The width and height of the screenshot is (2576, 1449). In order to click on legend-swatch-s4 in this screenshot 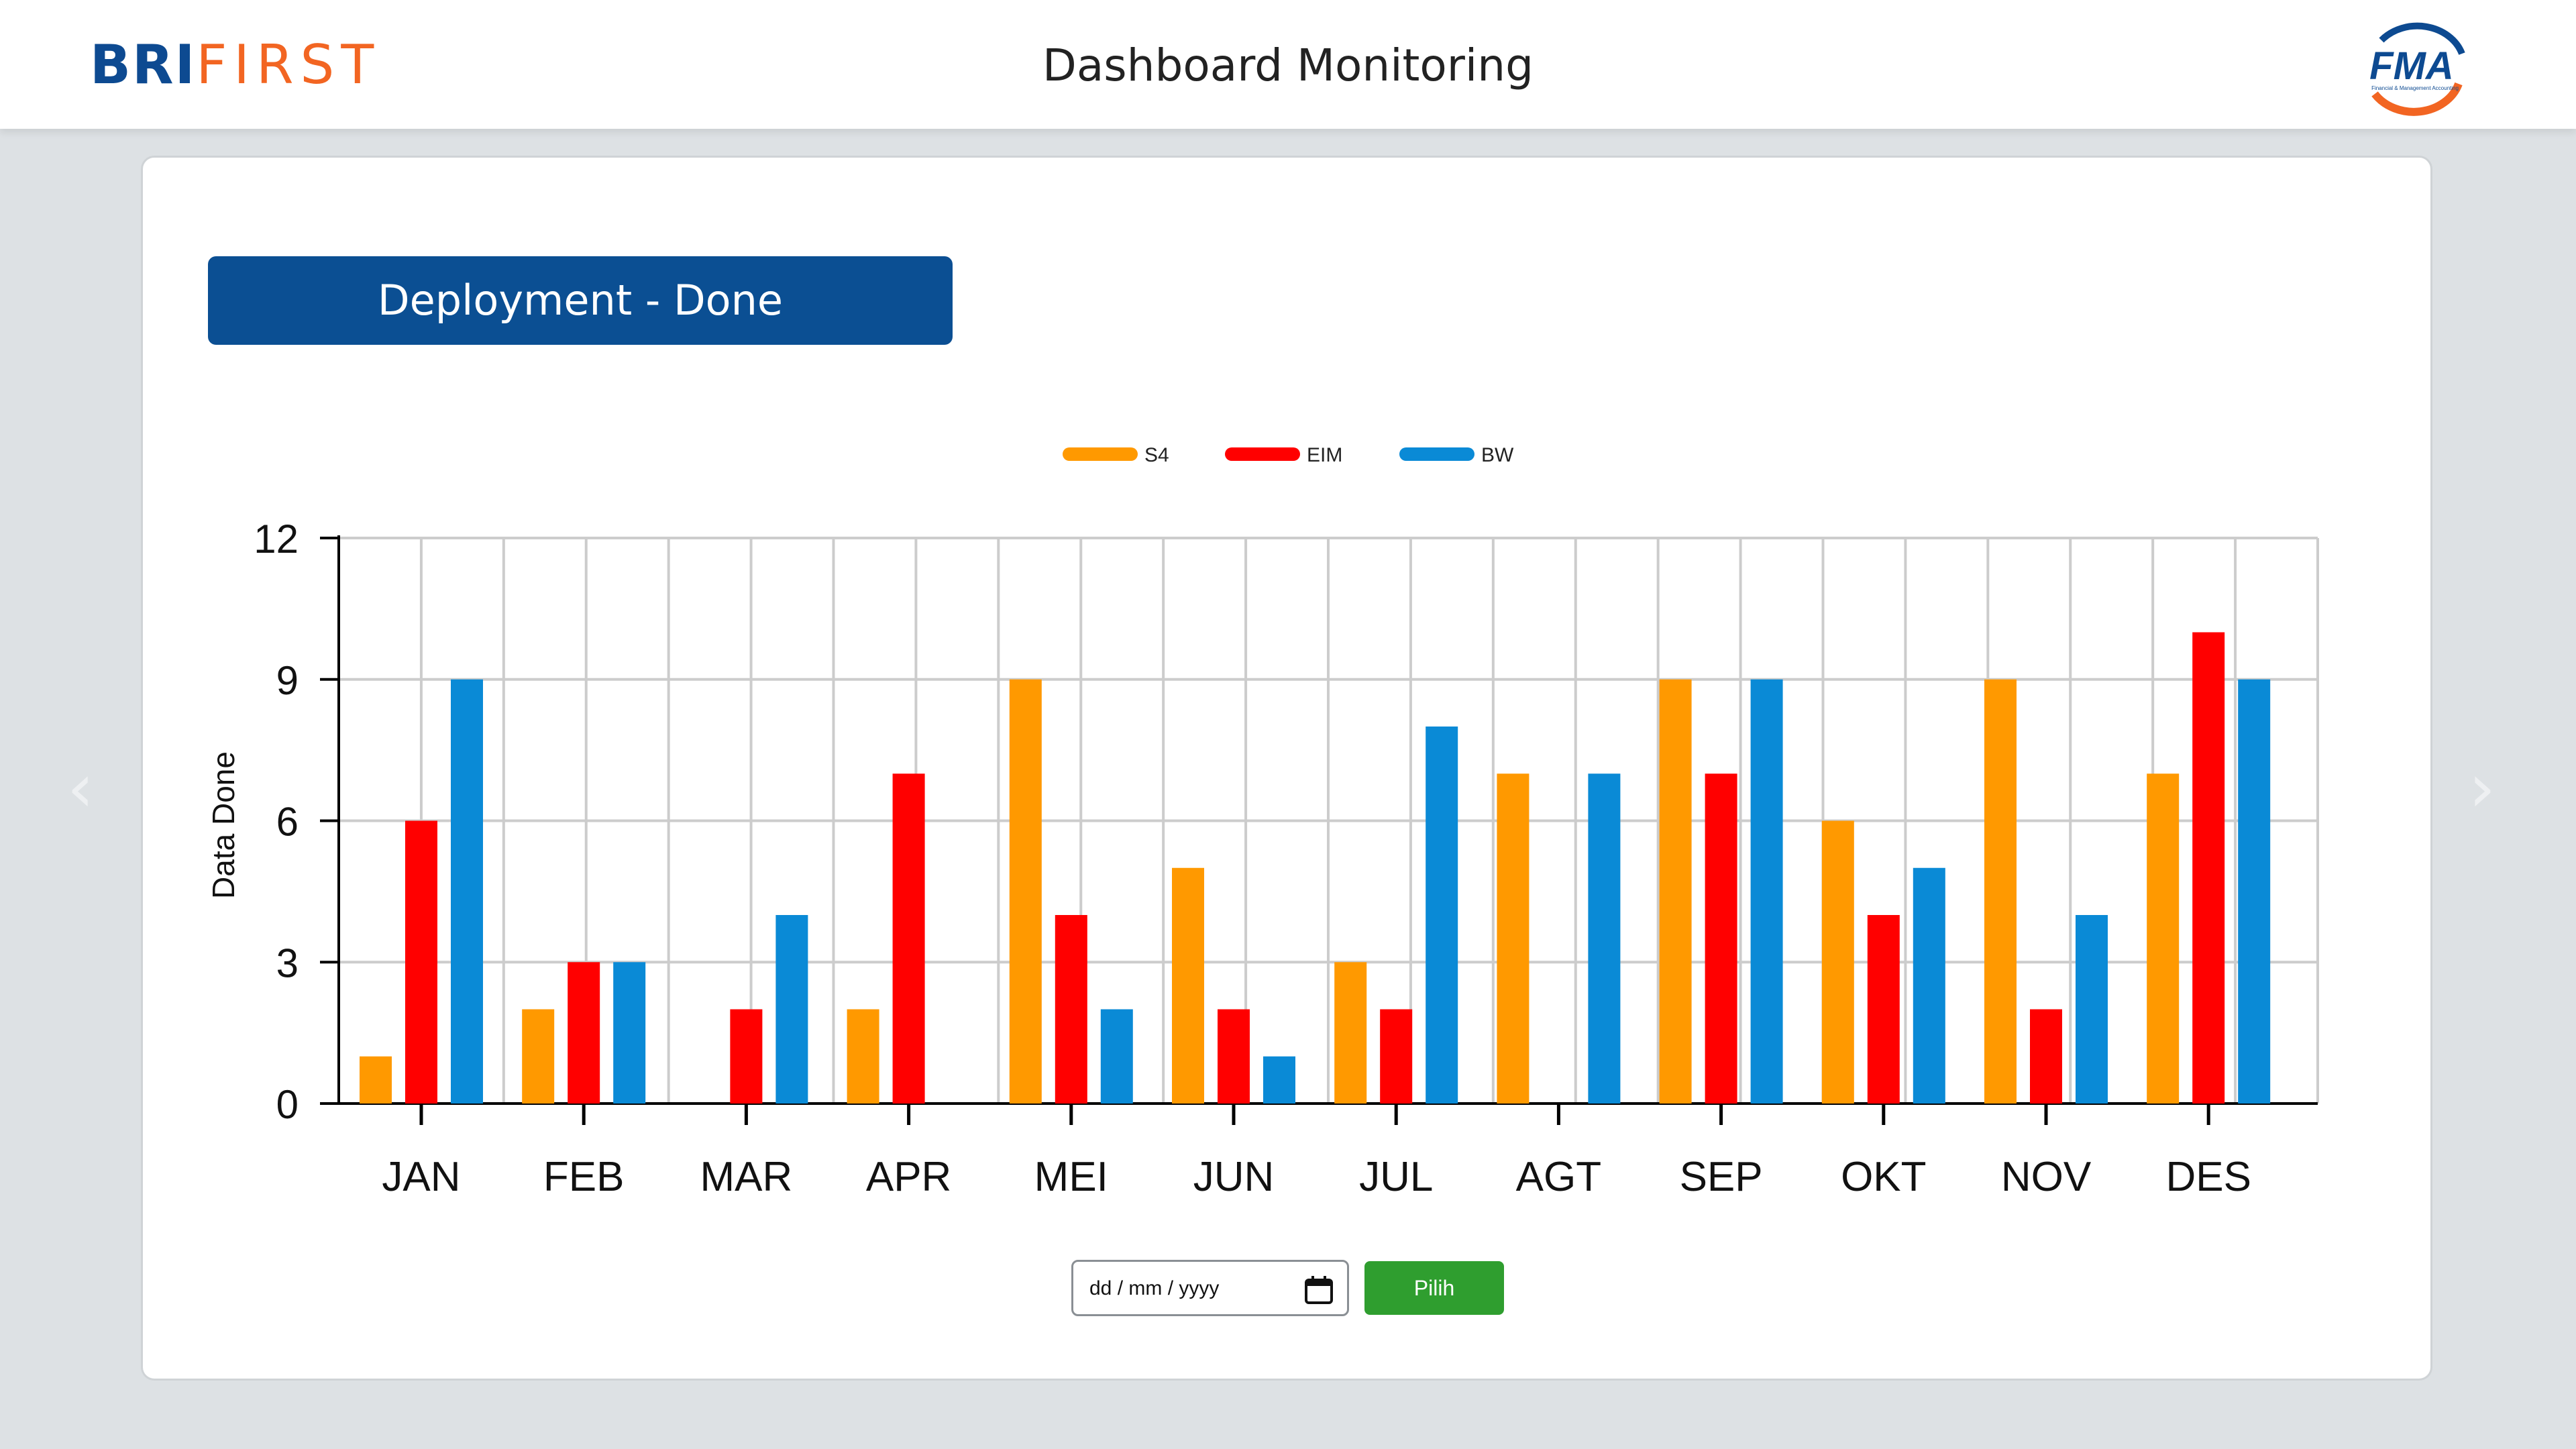, I will do `click(1100, 454)`.